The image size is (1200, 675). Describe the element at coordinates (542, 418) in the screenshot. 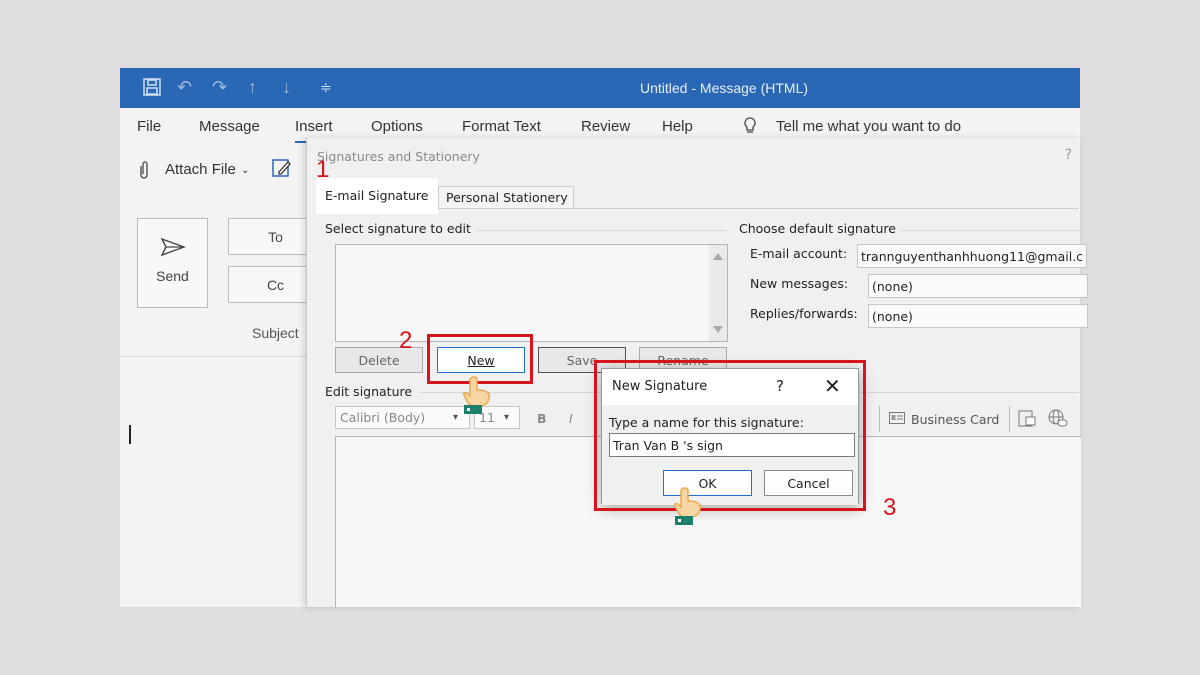

I see `bold-button: B` at that location.